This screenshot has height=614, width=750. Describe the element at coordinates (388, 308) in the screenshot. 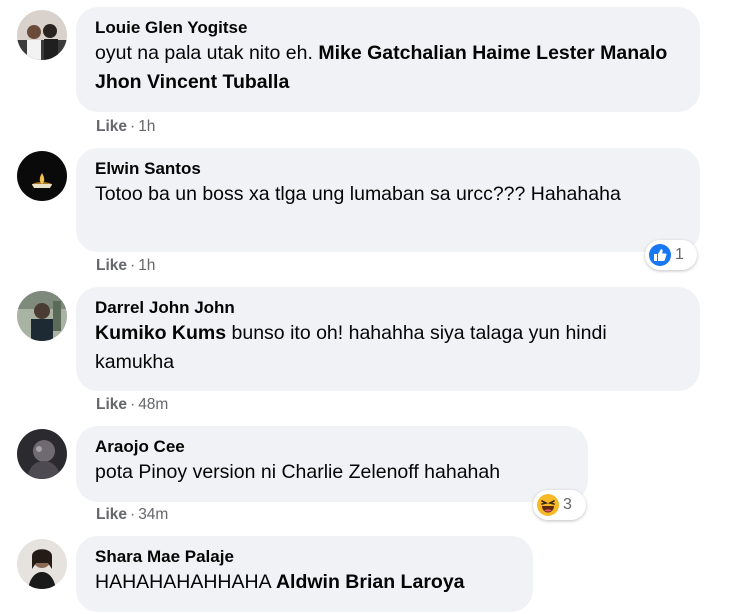

I see `comment-author: Darrel John John` at that location.